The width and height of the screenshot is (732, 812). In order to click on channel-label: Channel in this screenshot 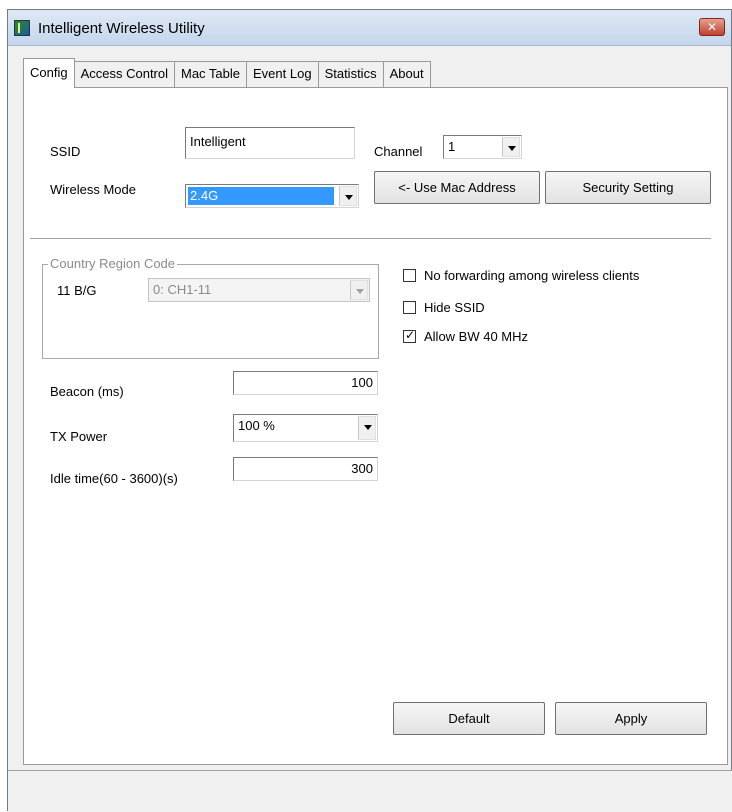, I will do `click(398, 151)`.